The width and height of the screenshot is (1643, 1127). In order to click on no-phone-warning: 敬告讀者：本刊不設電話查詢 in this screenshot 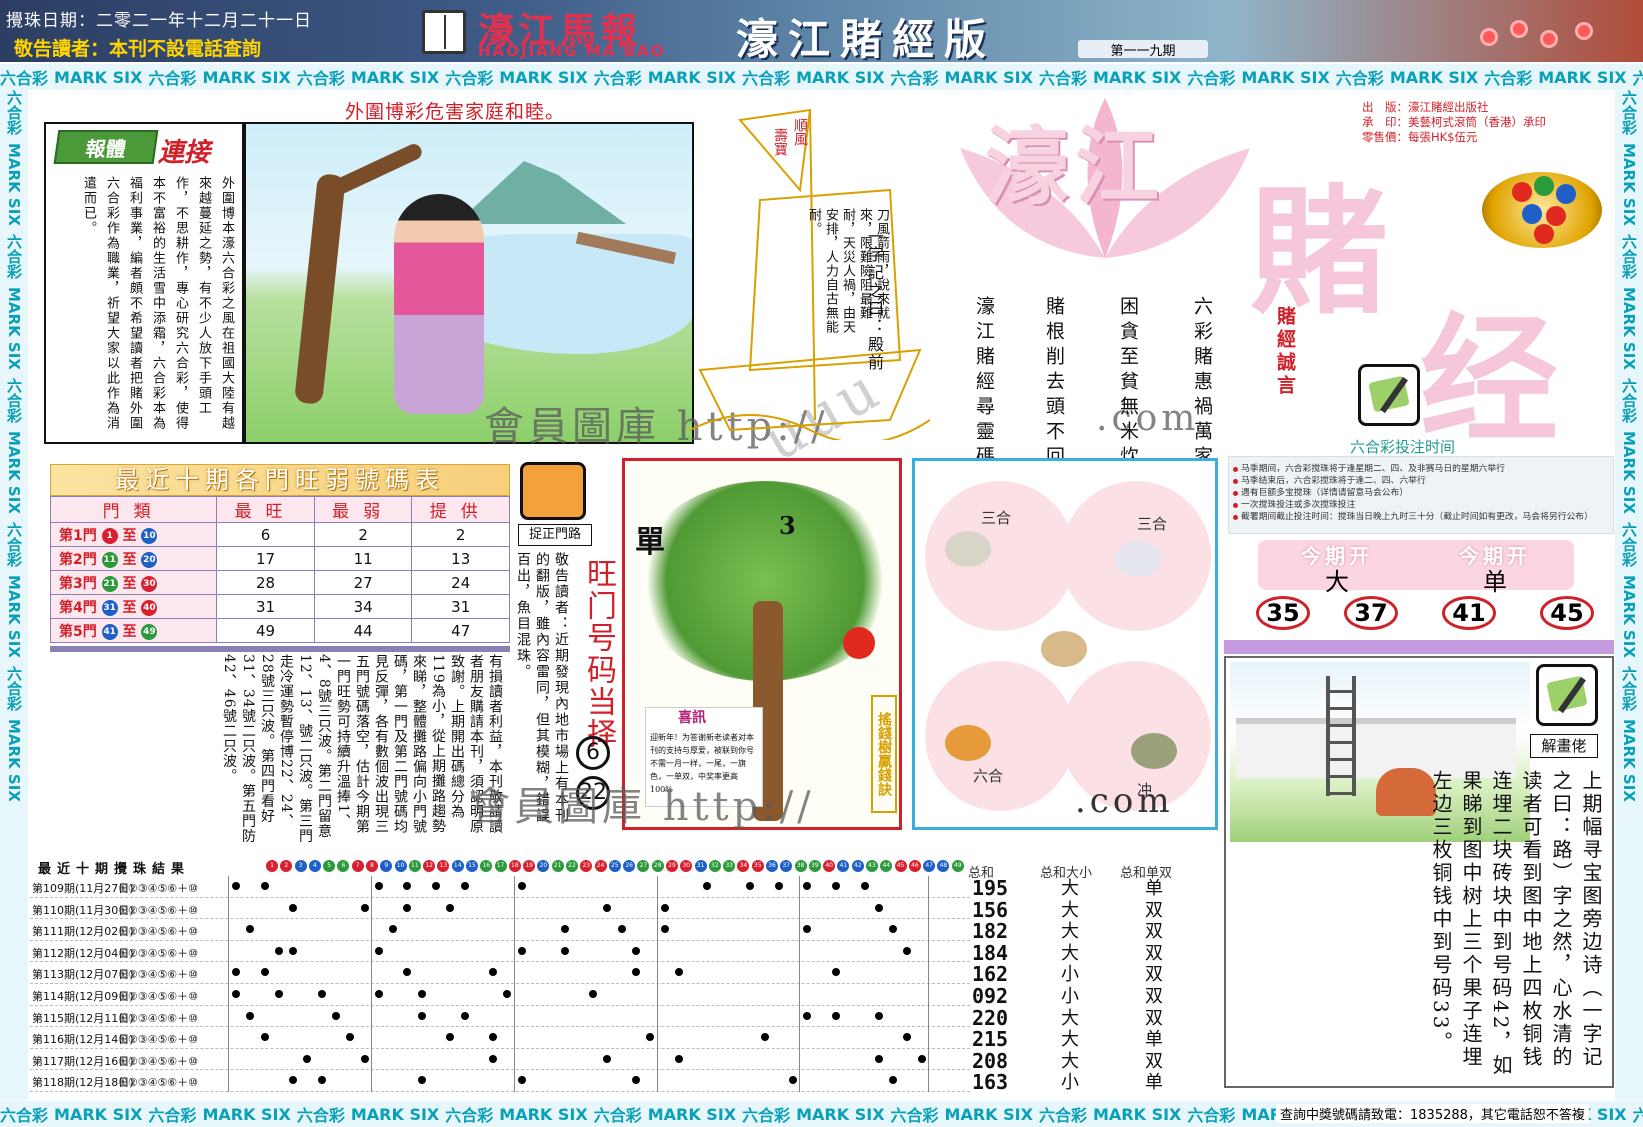, I will do `click(138, 49)`.